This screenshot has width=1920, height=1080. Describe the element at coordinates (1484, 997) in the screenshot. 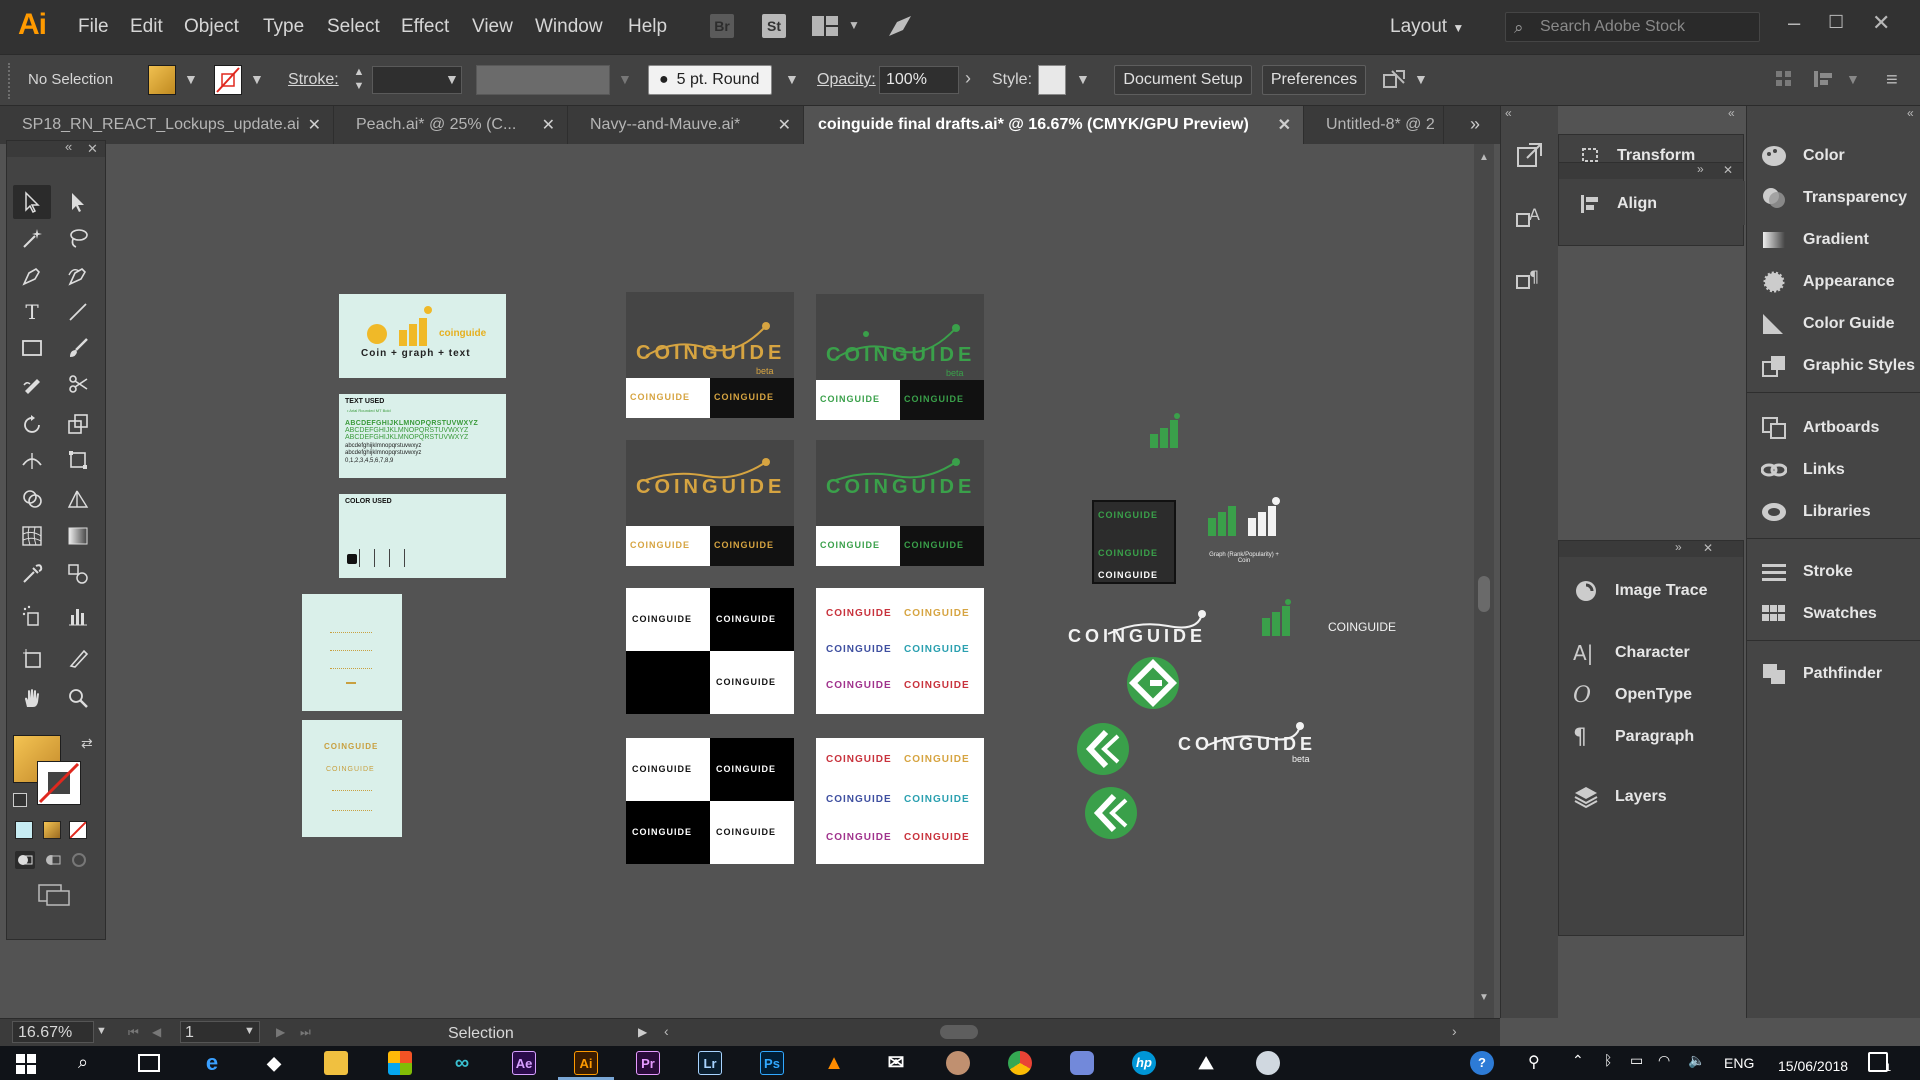

I see `scroll-down-icon: ▼` at that location.